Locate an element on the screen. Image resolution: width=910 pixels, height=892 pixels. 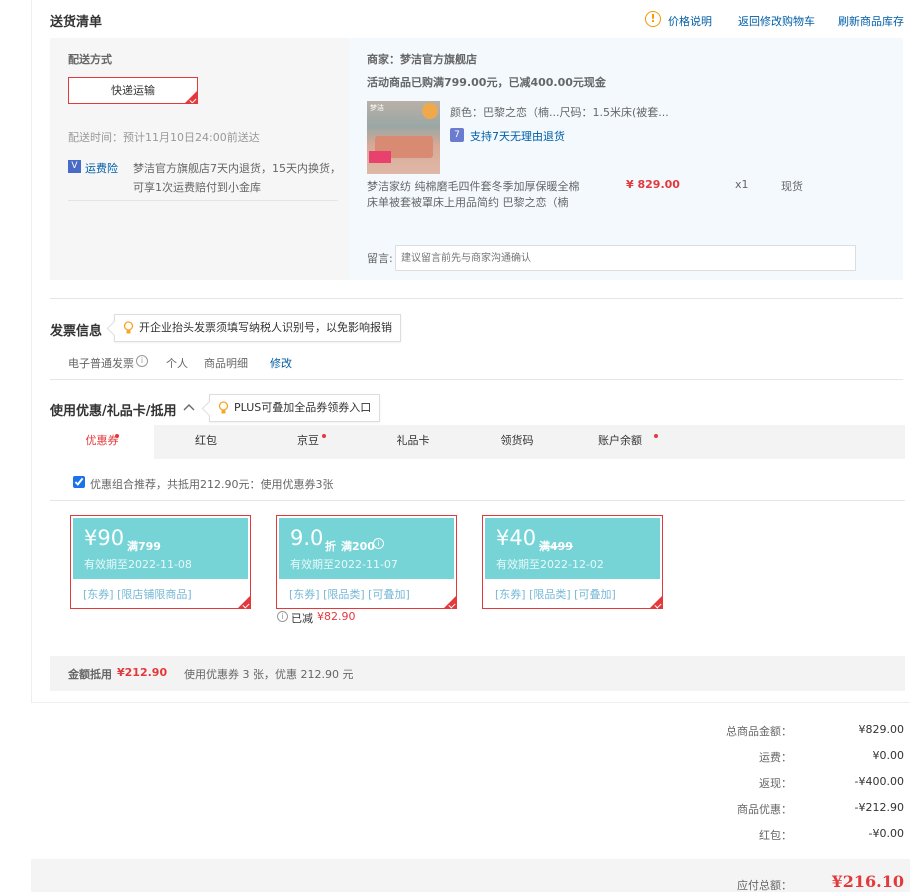
coupon-card: ¥40 满499 有效期至2022-12-02 [东券] [限品类] [可叠加] is located at coordinates (572, 562).